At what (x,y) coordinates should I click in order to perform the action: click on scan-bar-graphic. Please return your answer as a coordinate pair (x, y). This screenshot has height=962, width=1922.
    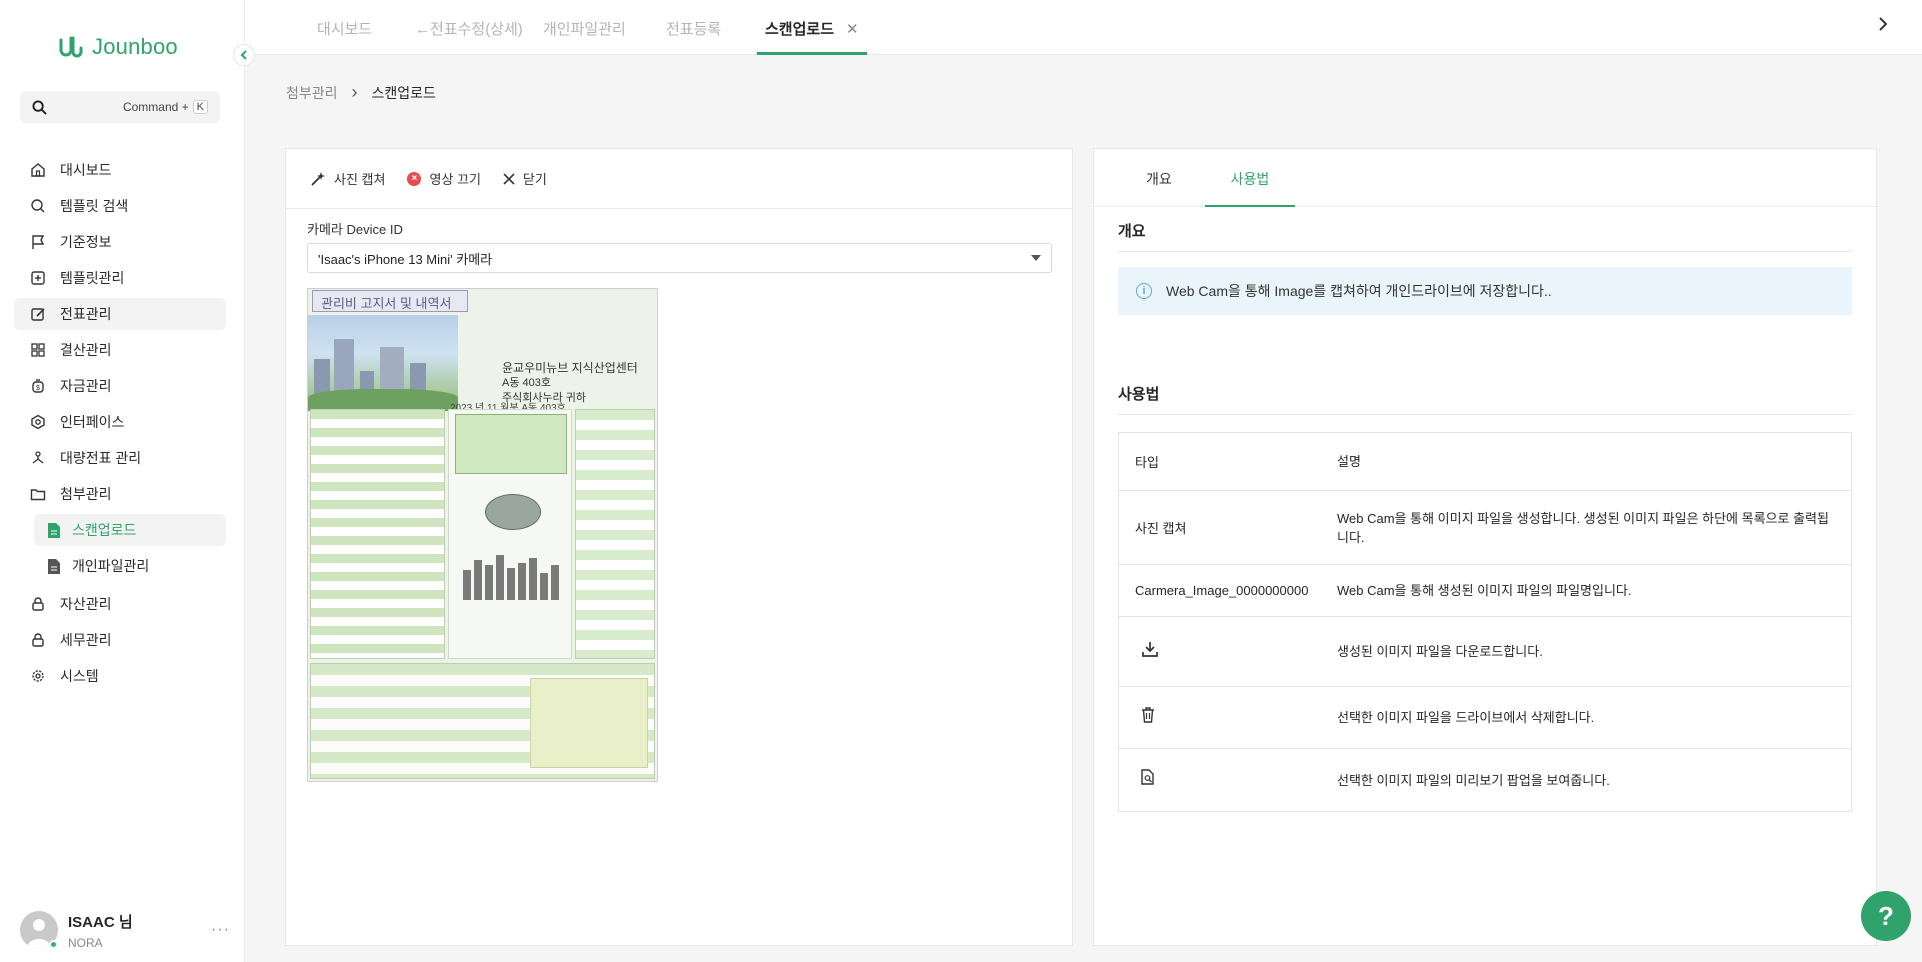
    Looking at the image, I should click on (511, 575).